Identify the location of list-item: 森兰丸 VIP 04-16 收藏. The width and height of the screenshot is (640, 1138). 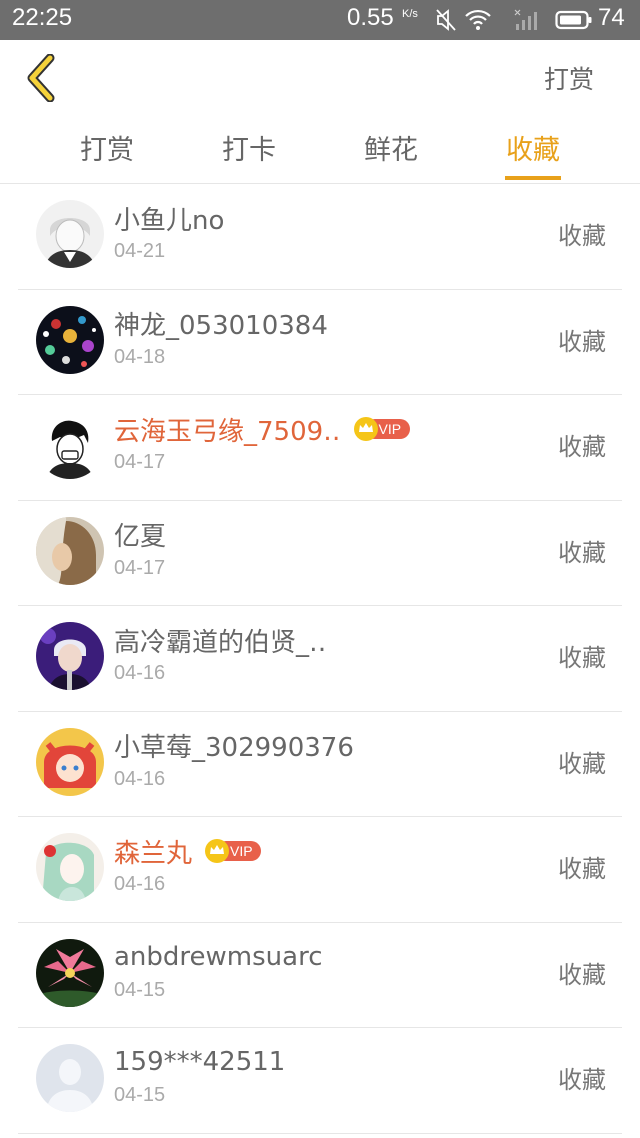
(320, 870).